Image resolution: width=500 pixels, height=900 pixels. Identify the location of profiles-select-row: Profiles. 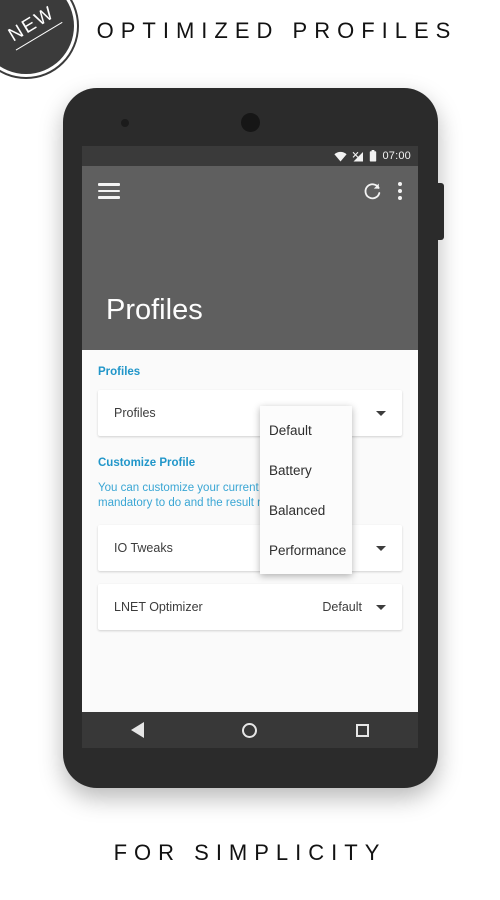
(250, 413).